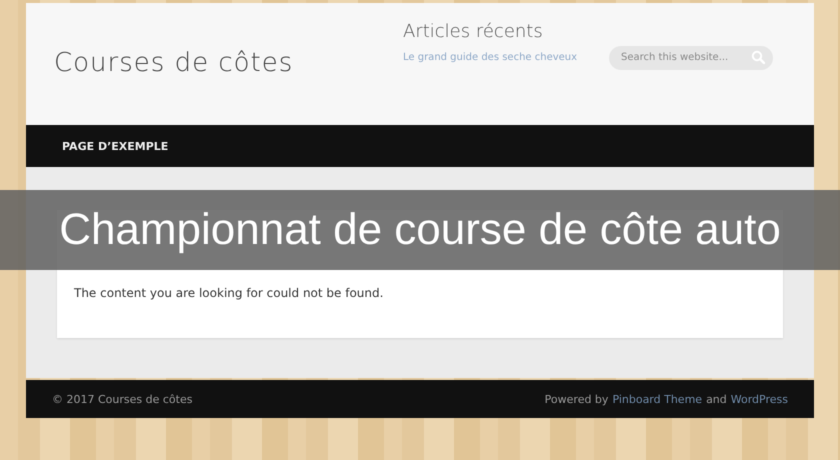 The width and height of the screenshot is (840, 460). What do you see at coordinates (759, 399) in the screenshot?
I see `platform-link: WordPress` at bounding box center [759, 399].